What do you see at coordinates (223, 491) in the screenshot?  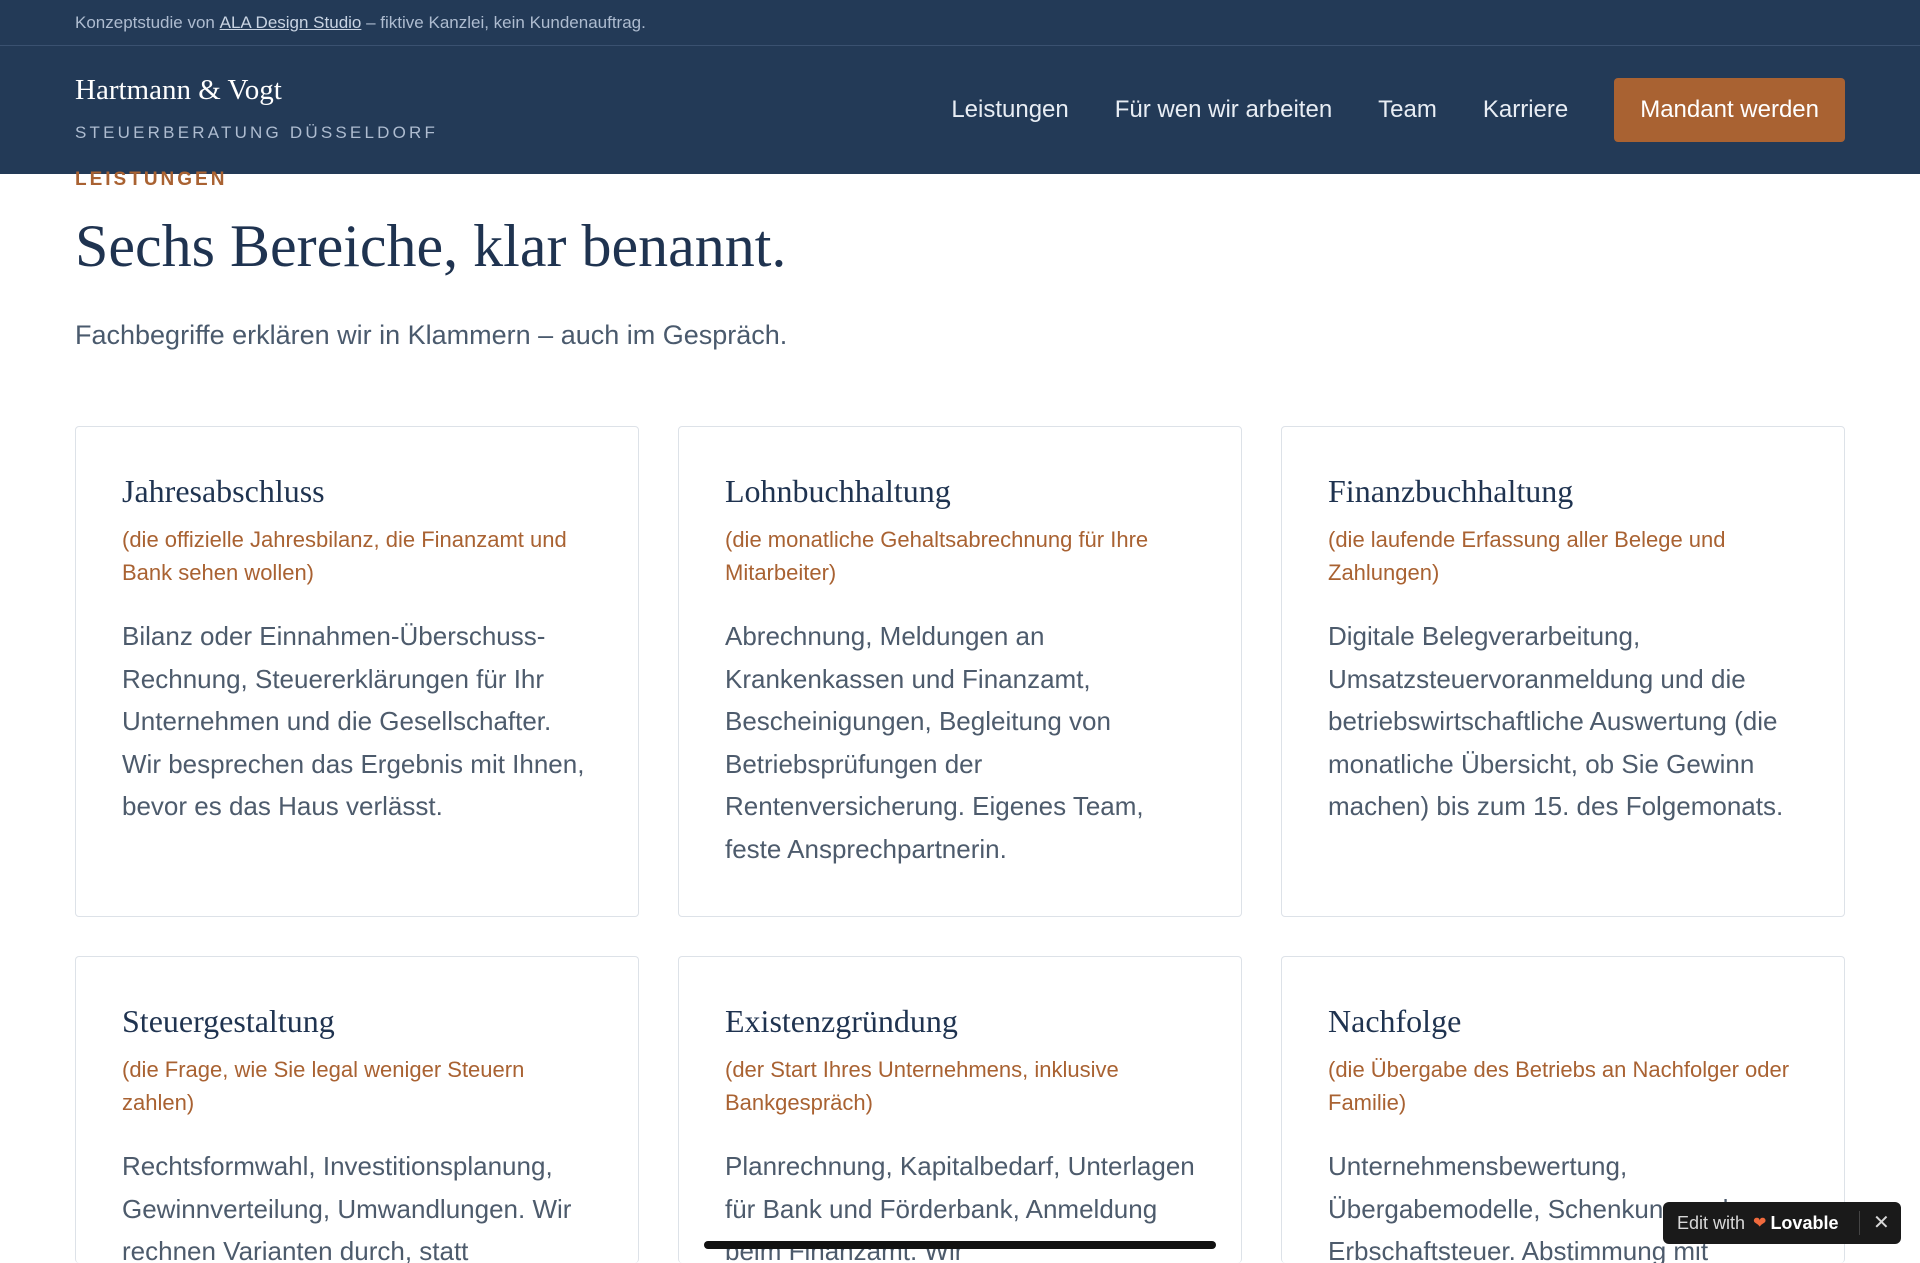 I see `card-title: Jahresabschluss` at bounding box center [223, 491].